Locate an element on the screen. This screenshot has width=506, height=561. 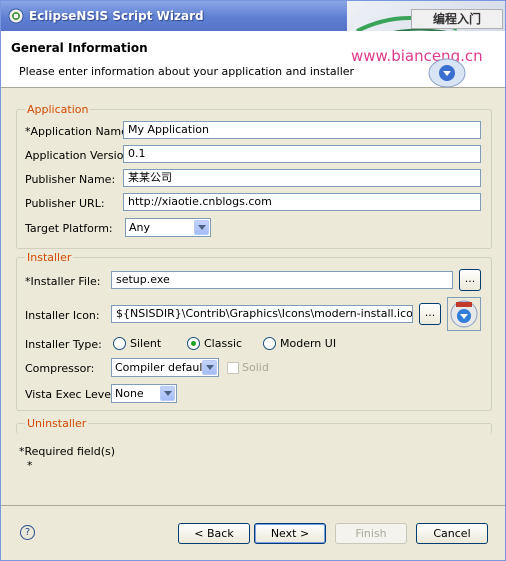
cancel-button: Cancel is located at coordinates (452, 533).